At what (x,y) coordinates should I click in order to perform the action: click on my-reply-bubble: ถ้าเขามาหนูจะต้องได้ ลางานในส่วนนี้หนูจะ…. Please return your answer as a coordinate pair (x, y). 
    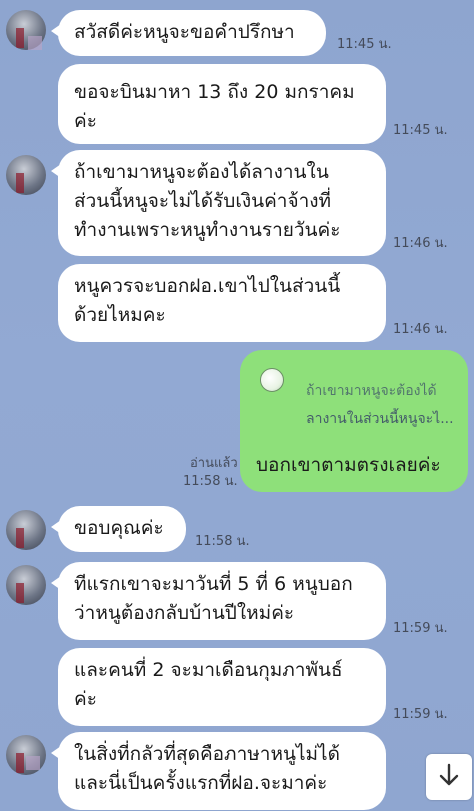
    Looking at the image, I should click on (354, 421).